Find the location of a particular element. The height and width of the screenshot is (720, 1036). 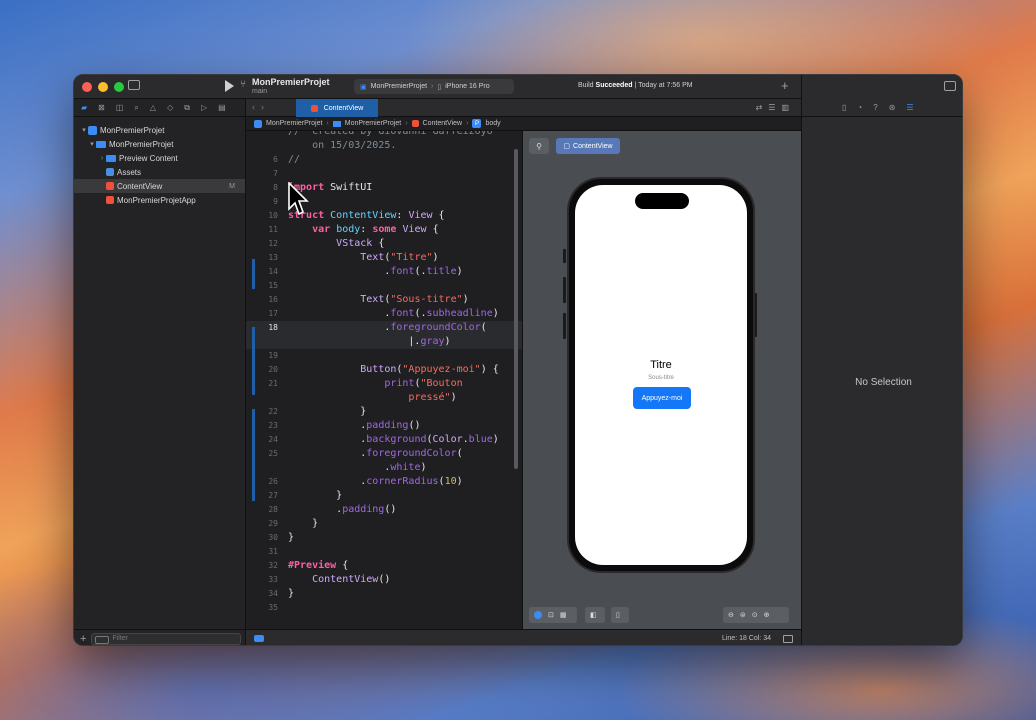

line-number: 26 is located at coordinates (273, 481).